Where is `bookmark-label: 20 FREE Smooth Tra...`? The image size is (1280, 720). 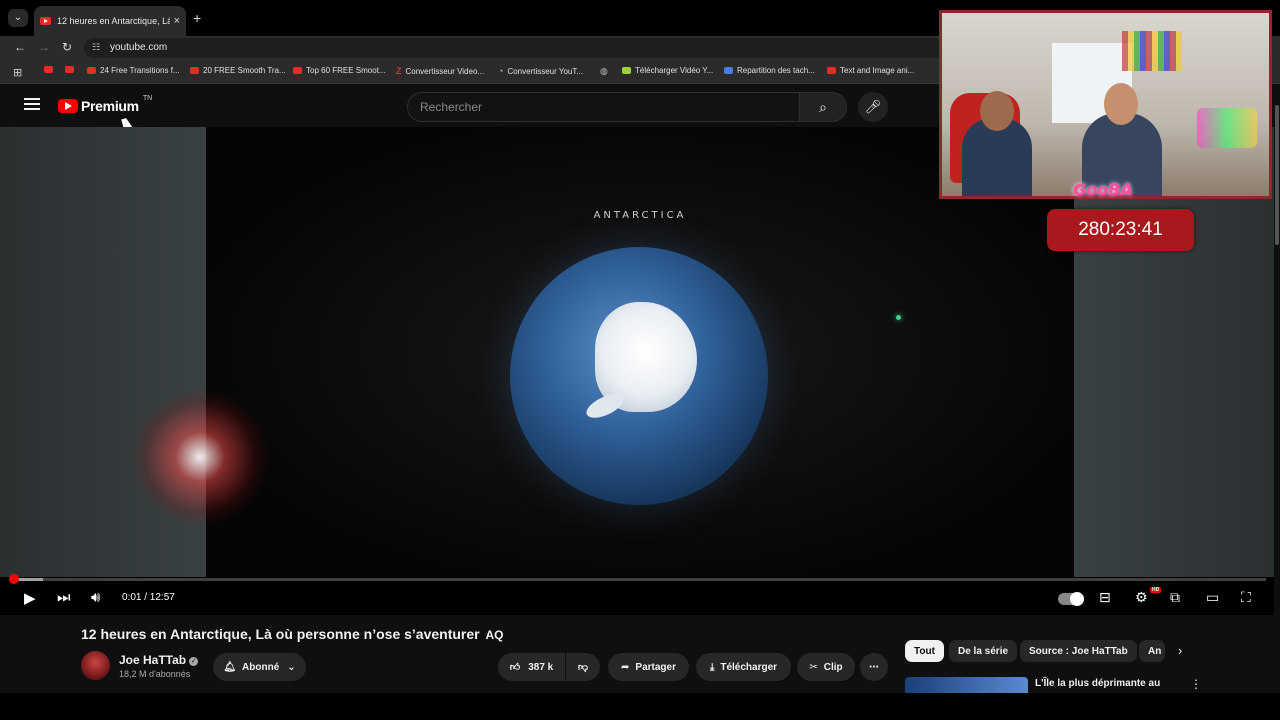
bookmark-label: 20 FREE Smooth Tra... is located at coordinates (244, 70).